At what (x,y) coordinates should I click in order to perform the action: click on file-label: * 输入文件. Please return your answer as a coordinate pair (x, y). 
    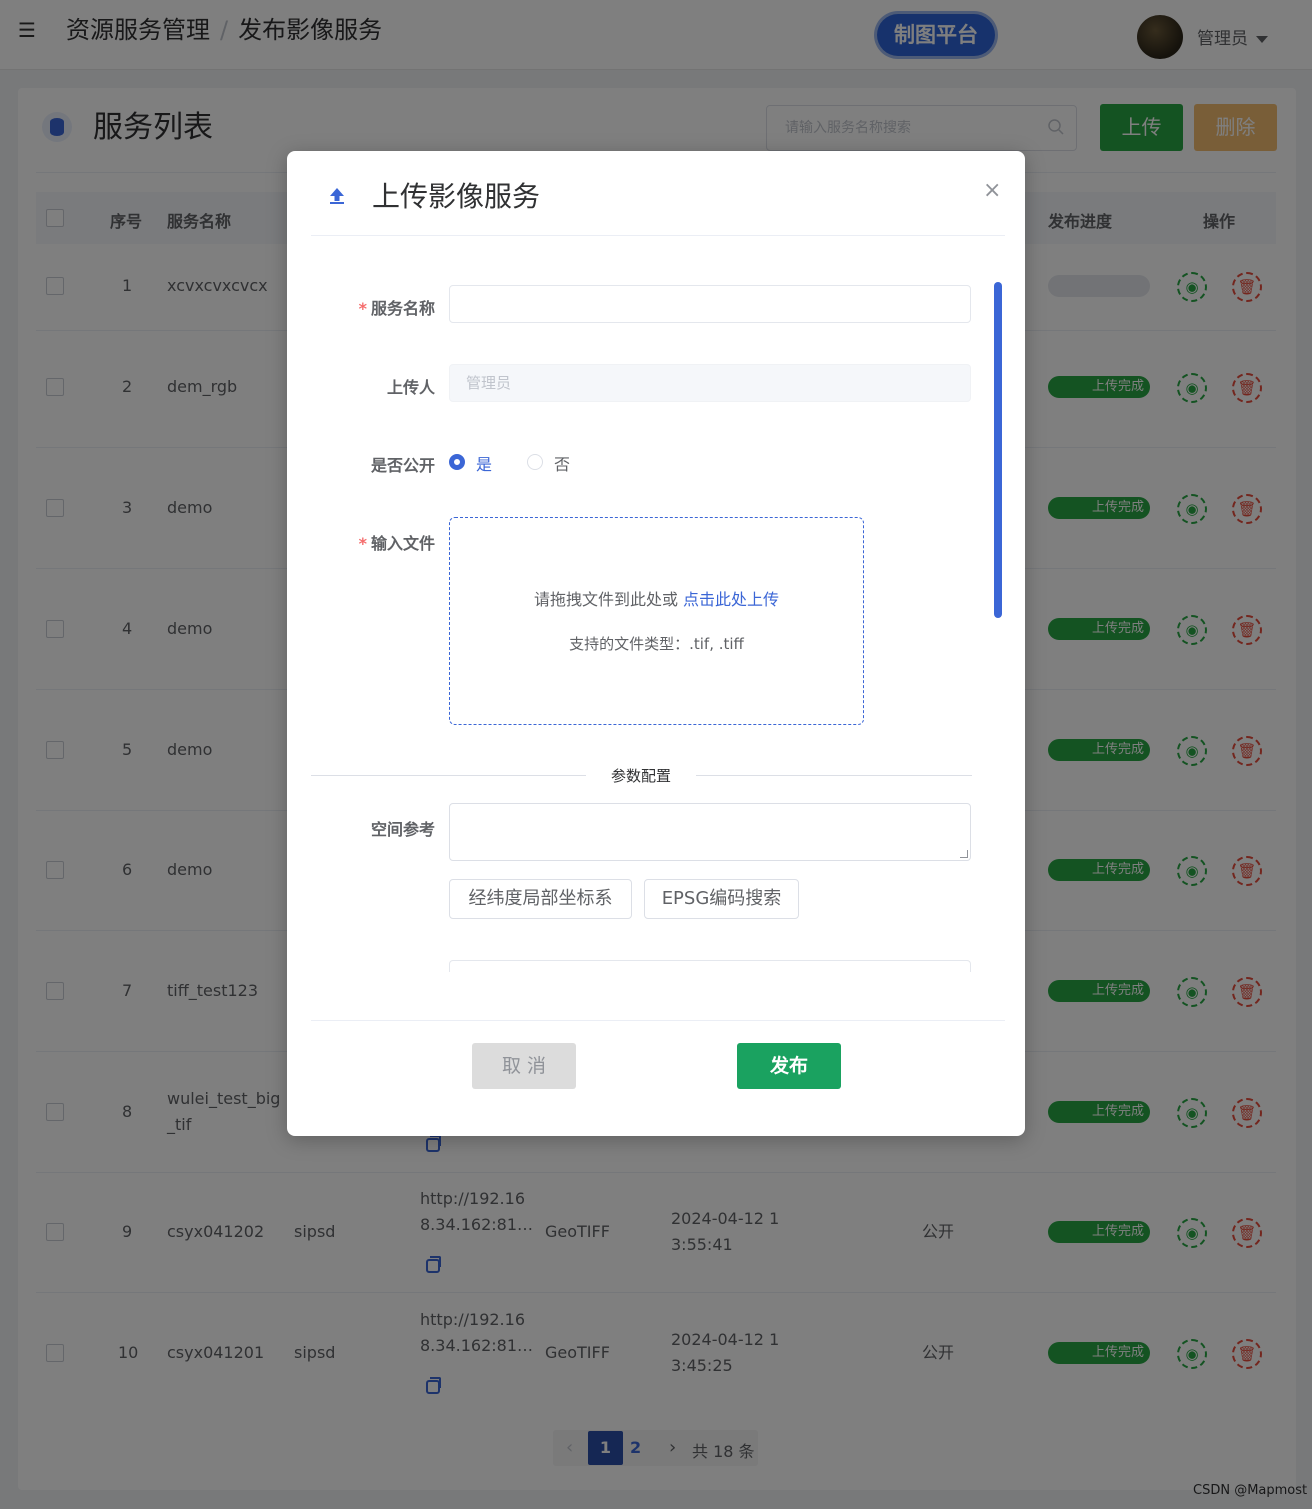
    Looking at the image, I should click on (396, 543).